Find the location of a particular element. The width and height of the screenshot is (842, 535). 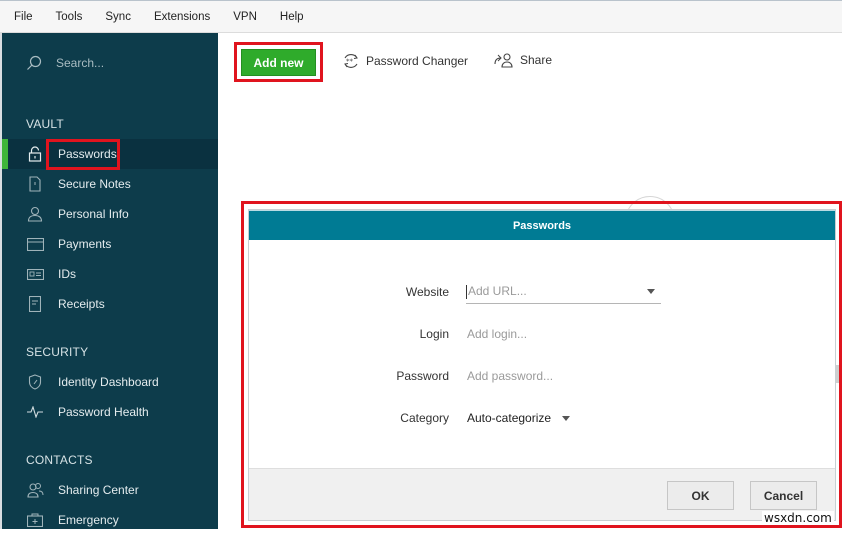

password-label: Password is located at coordinates (422, 376).